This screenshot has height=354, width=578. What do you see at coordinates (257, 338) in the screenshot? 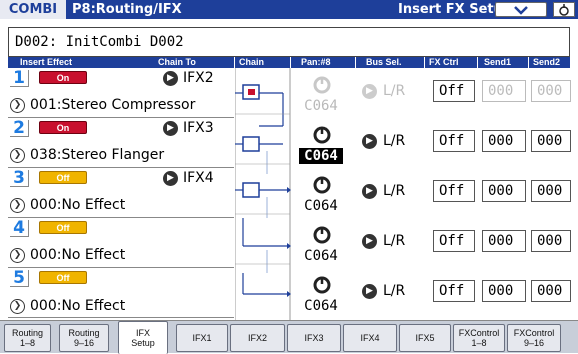
I see `tab-ifx2: IFX2` at bounding box center [257, 338].